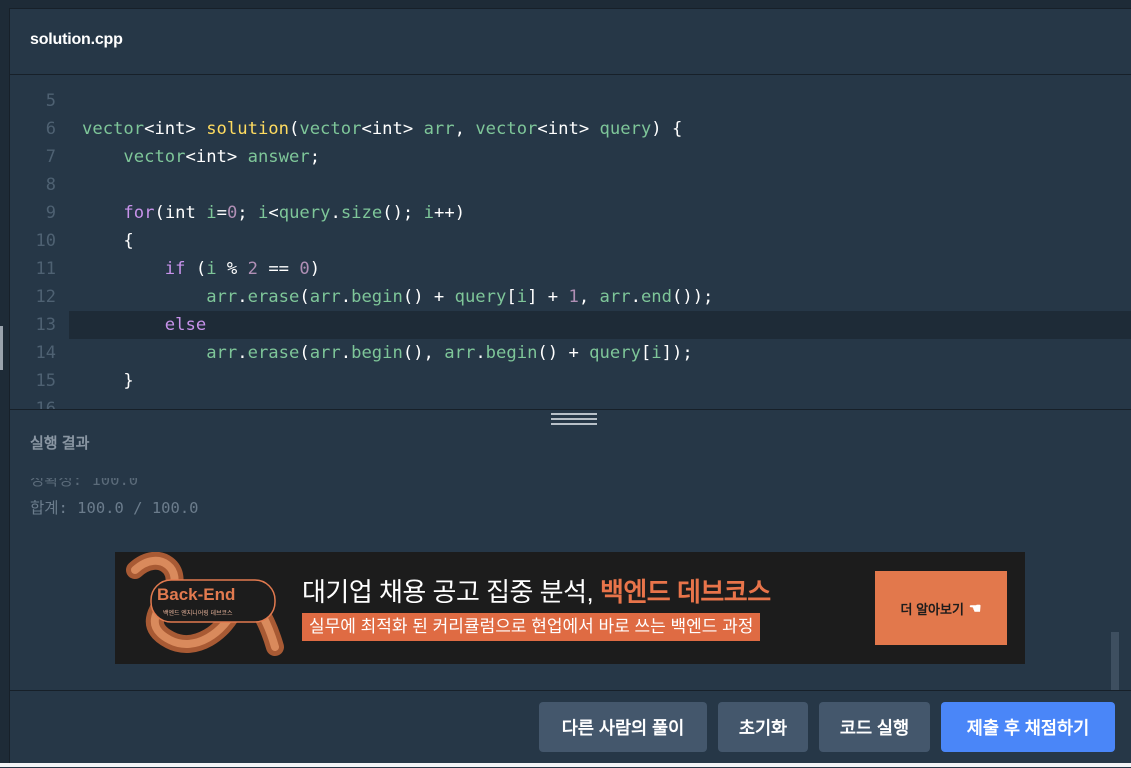  Describe the element at coordinates (570, 157) in the screenshot. I see `code-line: 7 vector<int> answer;` at that location.